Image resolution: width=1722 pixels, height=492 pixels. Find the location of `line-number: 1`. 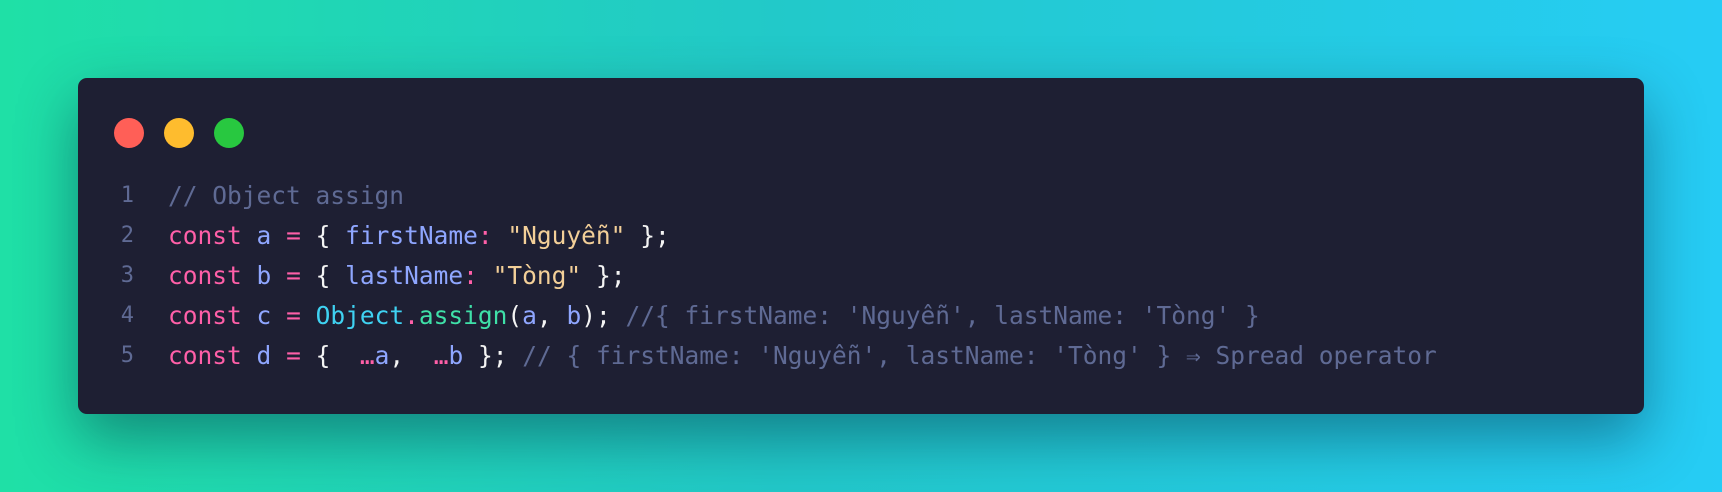

line-number: 1 is located at coordinates (127, 195).